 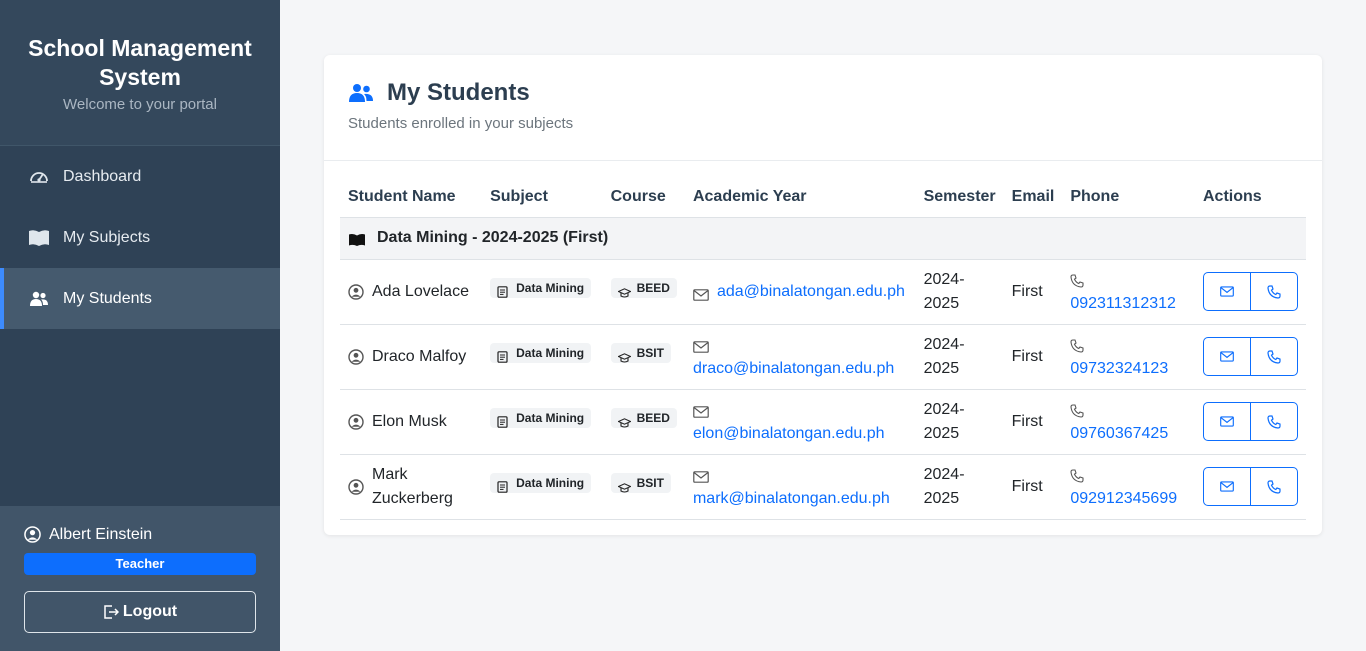 I want to click on student-name: Elon Musk, so click(x=411, y=422).